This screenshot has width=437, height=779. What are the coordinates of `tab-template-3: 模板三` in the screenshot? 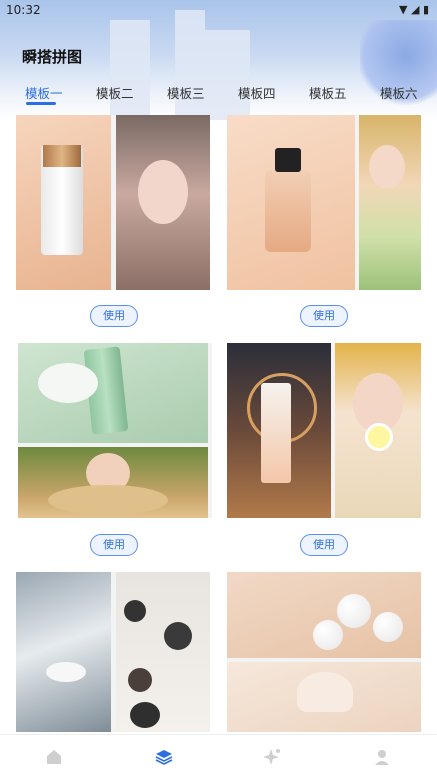 It's located at (186, 92).